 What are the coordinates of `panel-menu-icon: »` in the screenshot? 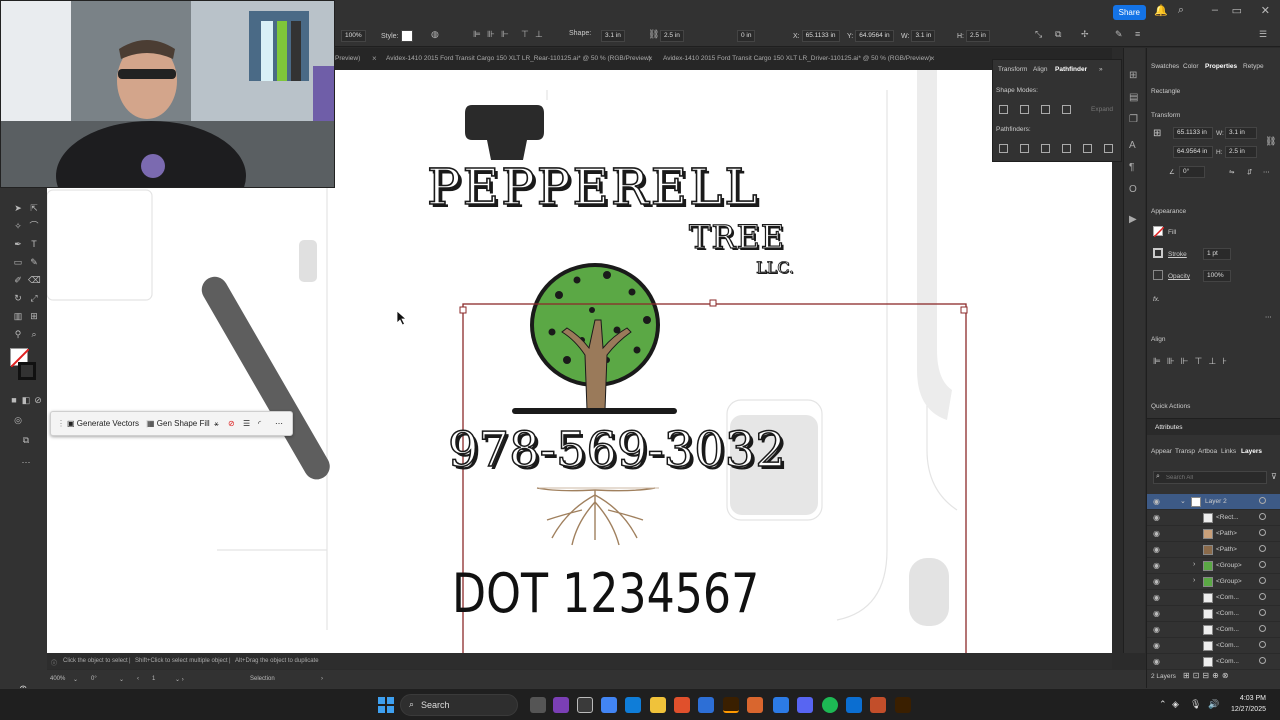 It's located at (1101, 69).